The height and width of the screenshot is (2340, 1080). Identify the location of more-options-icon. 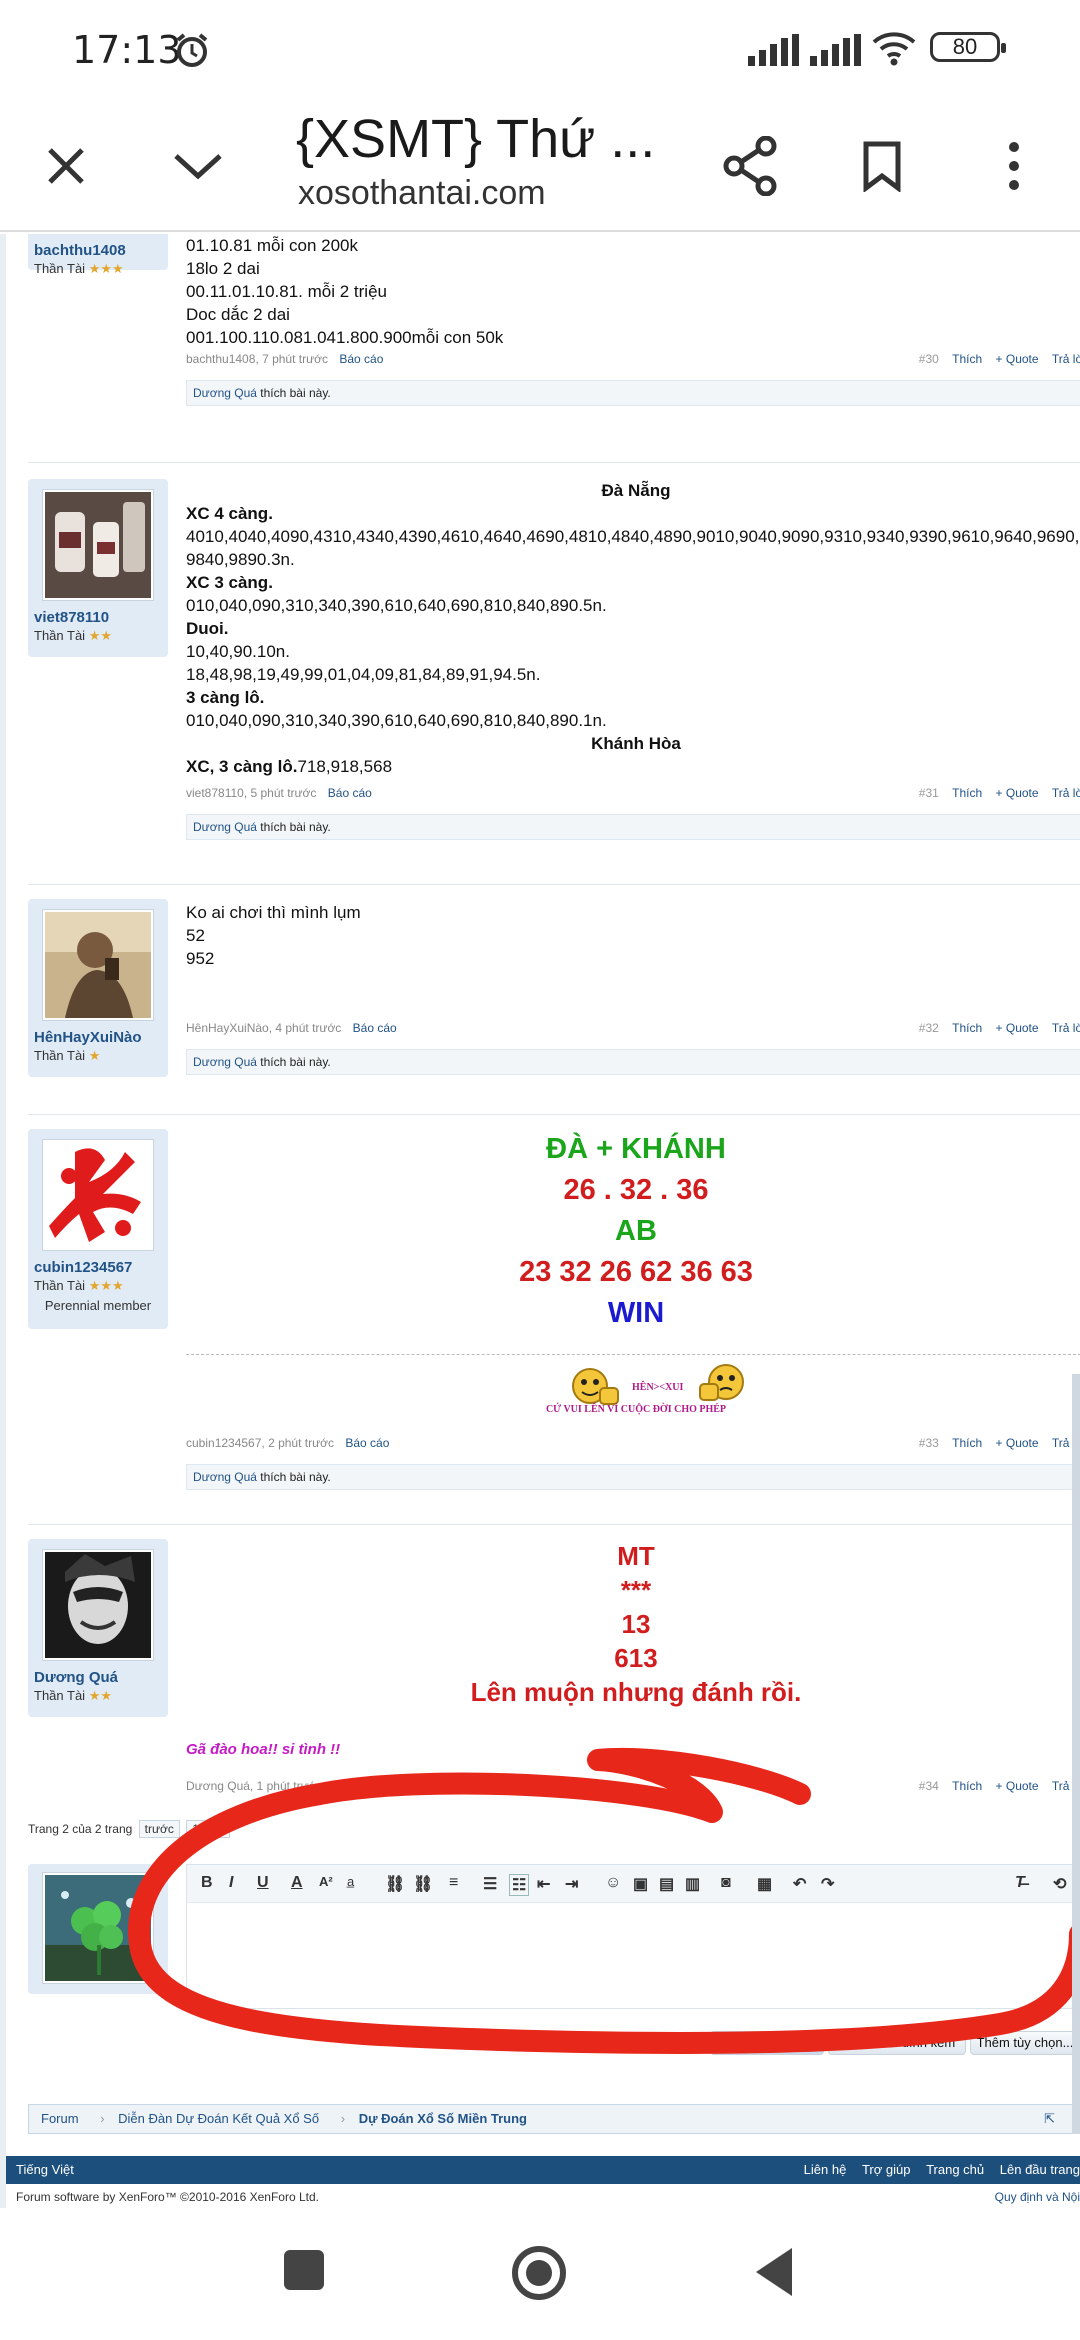
(1014, 166).